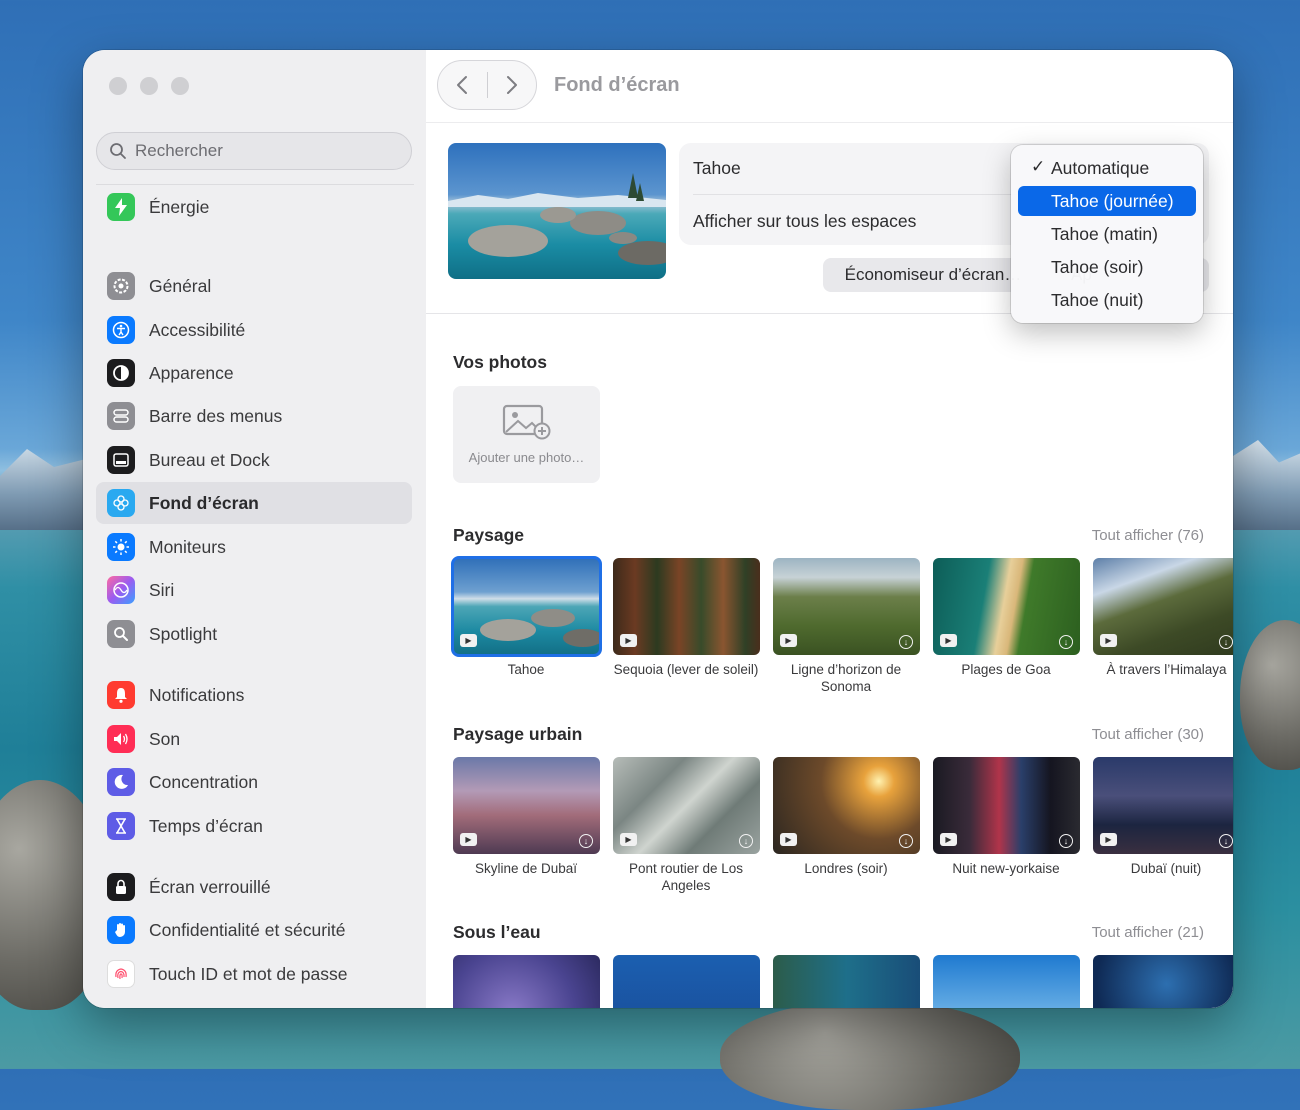 This screenshot has height=1110, width=1300. What do you see at coordinates (686, 805) in the screenshot?
I see `wallpaper-thumb-los-angeles: ▶ ↓` at bounding box center [686, 805].